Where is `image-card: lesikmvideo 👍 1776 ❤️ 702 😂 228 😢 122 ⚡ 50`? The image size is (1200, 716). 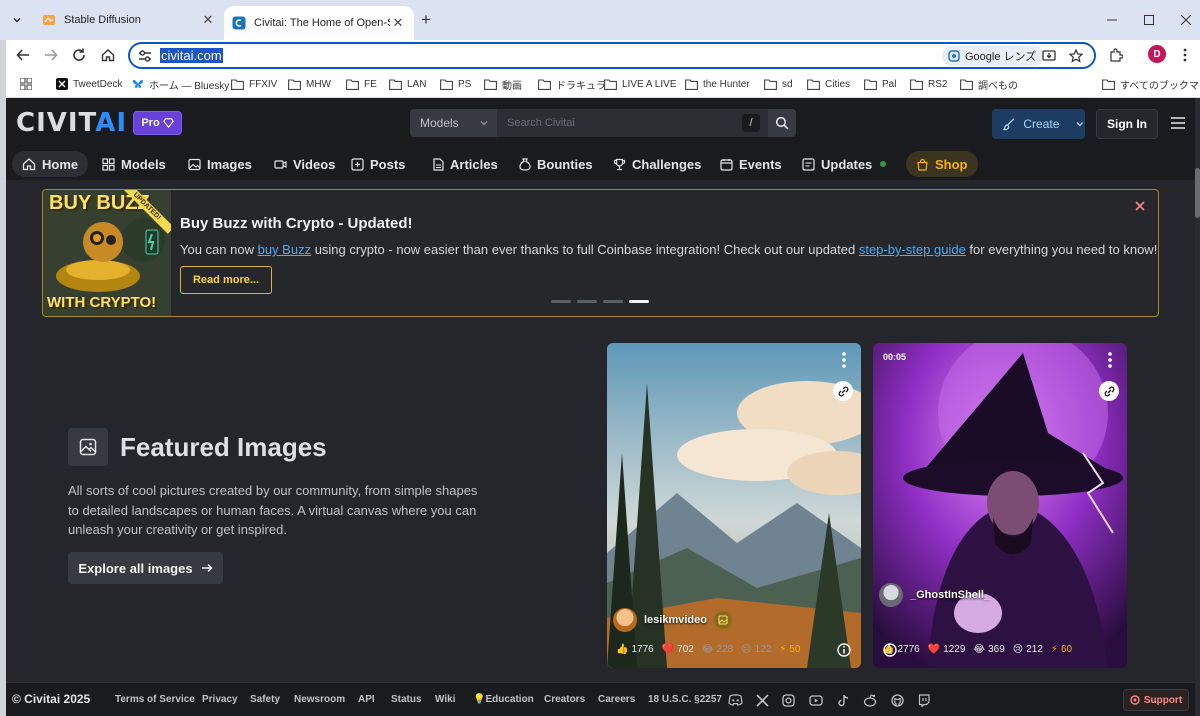 image-card: lesikmvideo 👍 1776 ❤️ 702 😂 228 😢 122 ⚡ 50 is located at coordinates (734, 505).